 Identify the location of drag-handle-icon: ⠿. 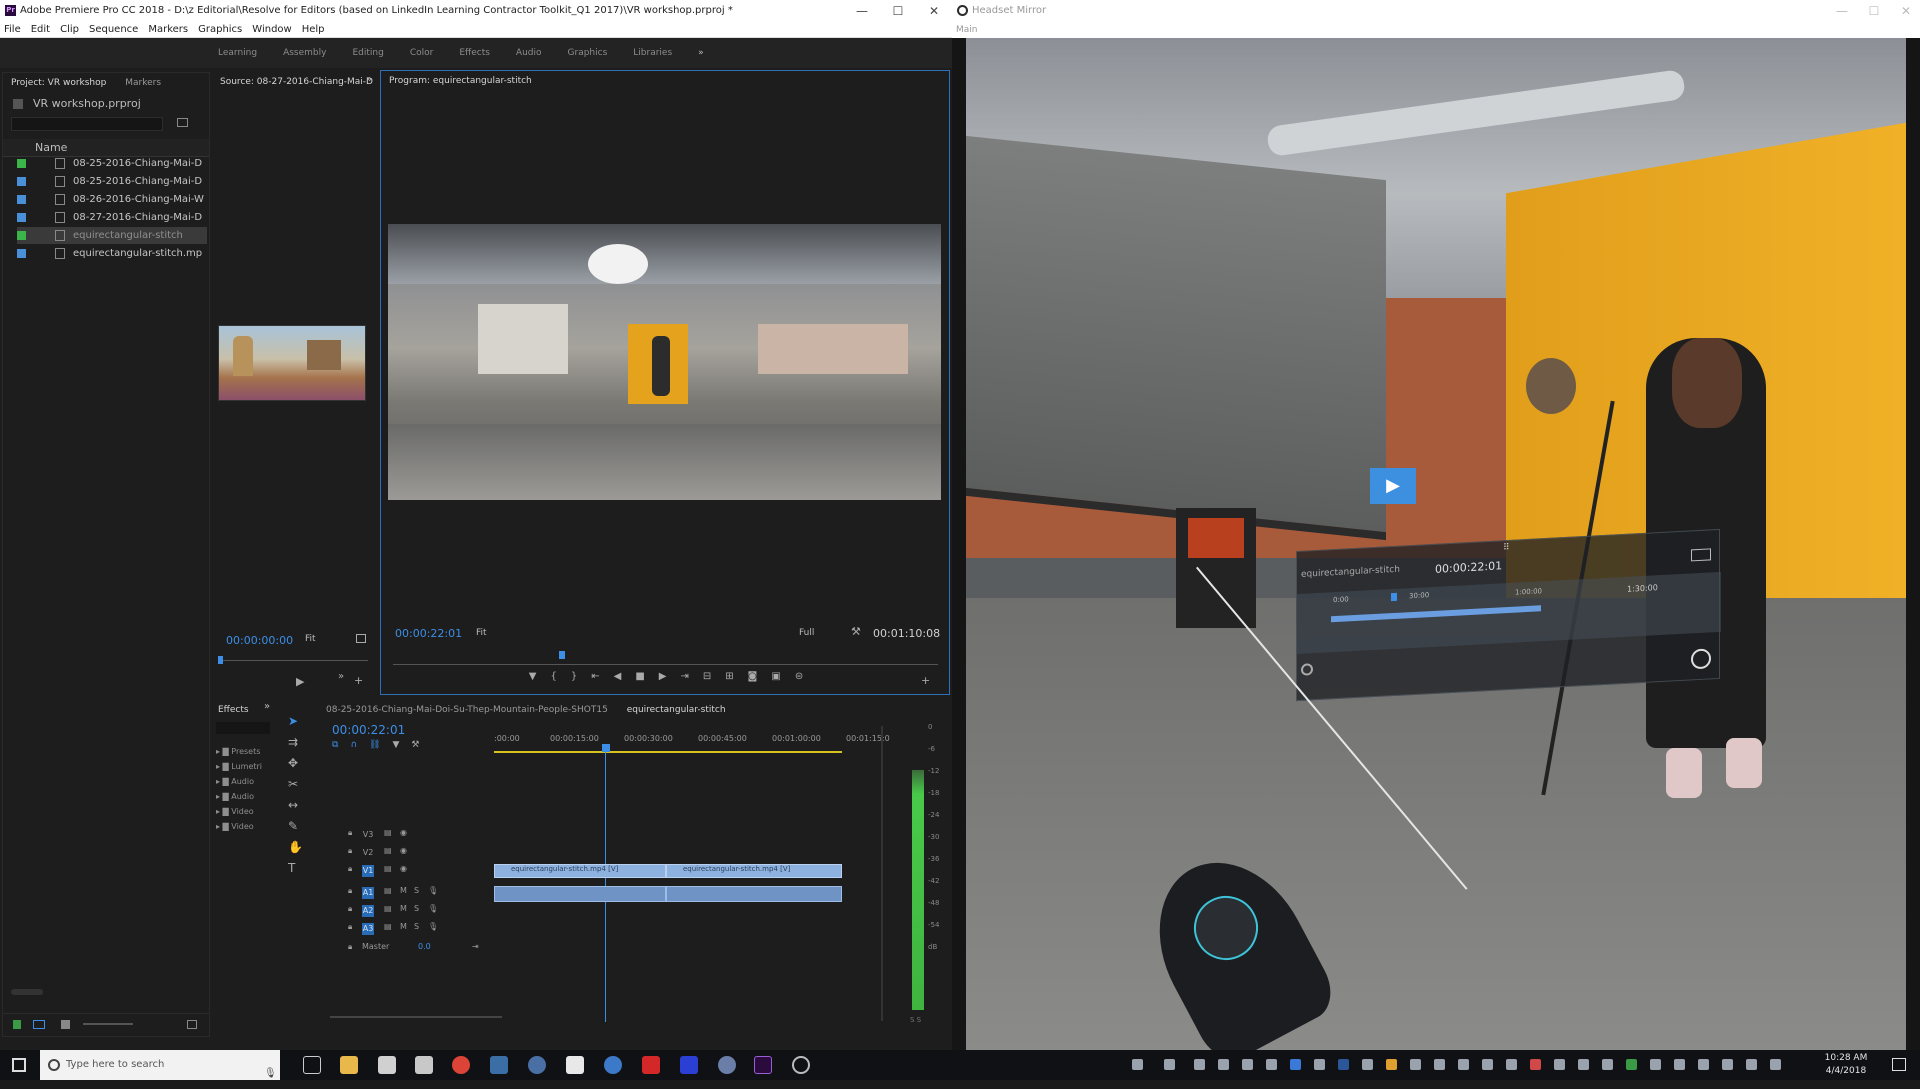
(1506, 548).